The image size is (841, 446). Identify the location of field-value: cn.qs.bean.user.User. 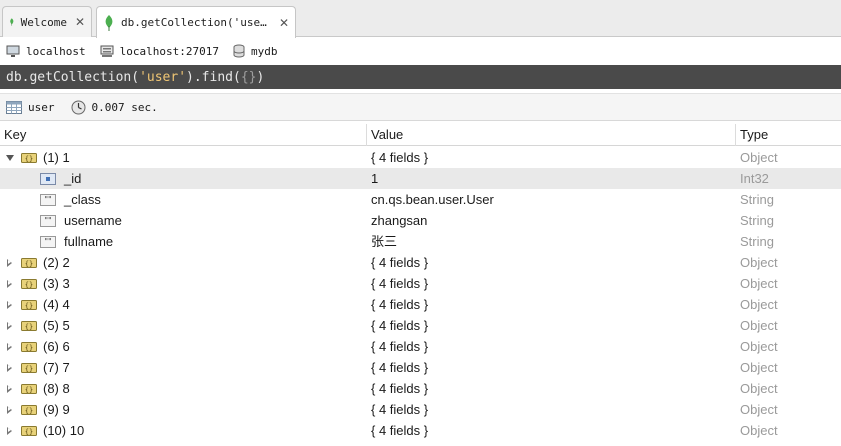
(432, 199).